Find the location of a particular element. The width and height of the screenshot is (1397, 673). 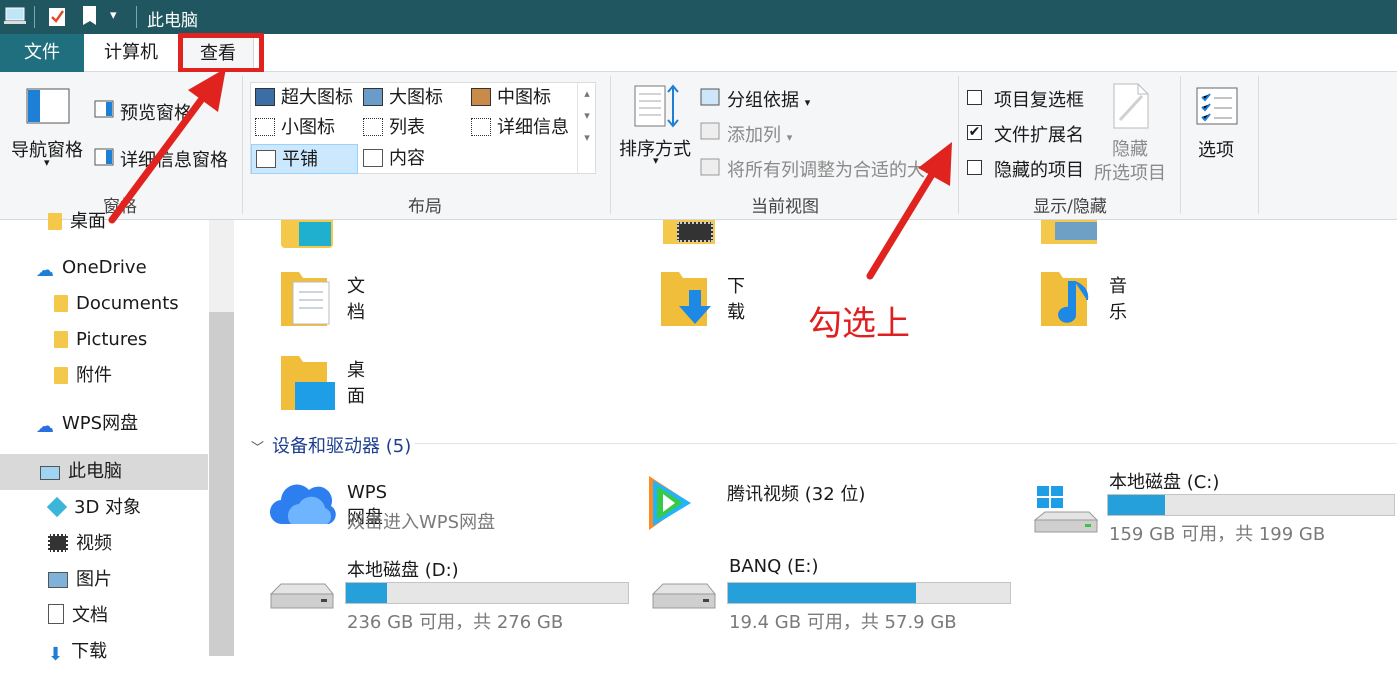

videos-folder-icon is located at coordinates (689, 232).